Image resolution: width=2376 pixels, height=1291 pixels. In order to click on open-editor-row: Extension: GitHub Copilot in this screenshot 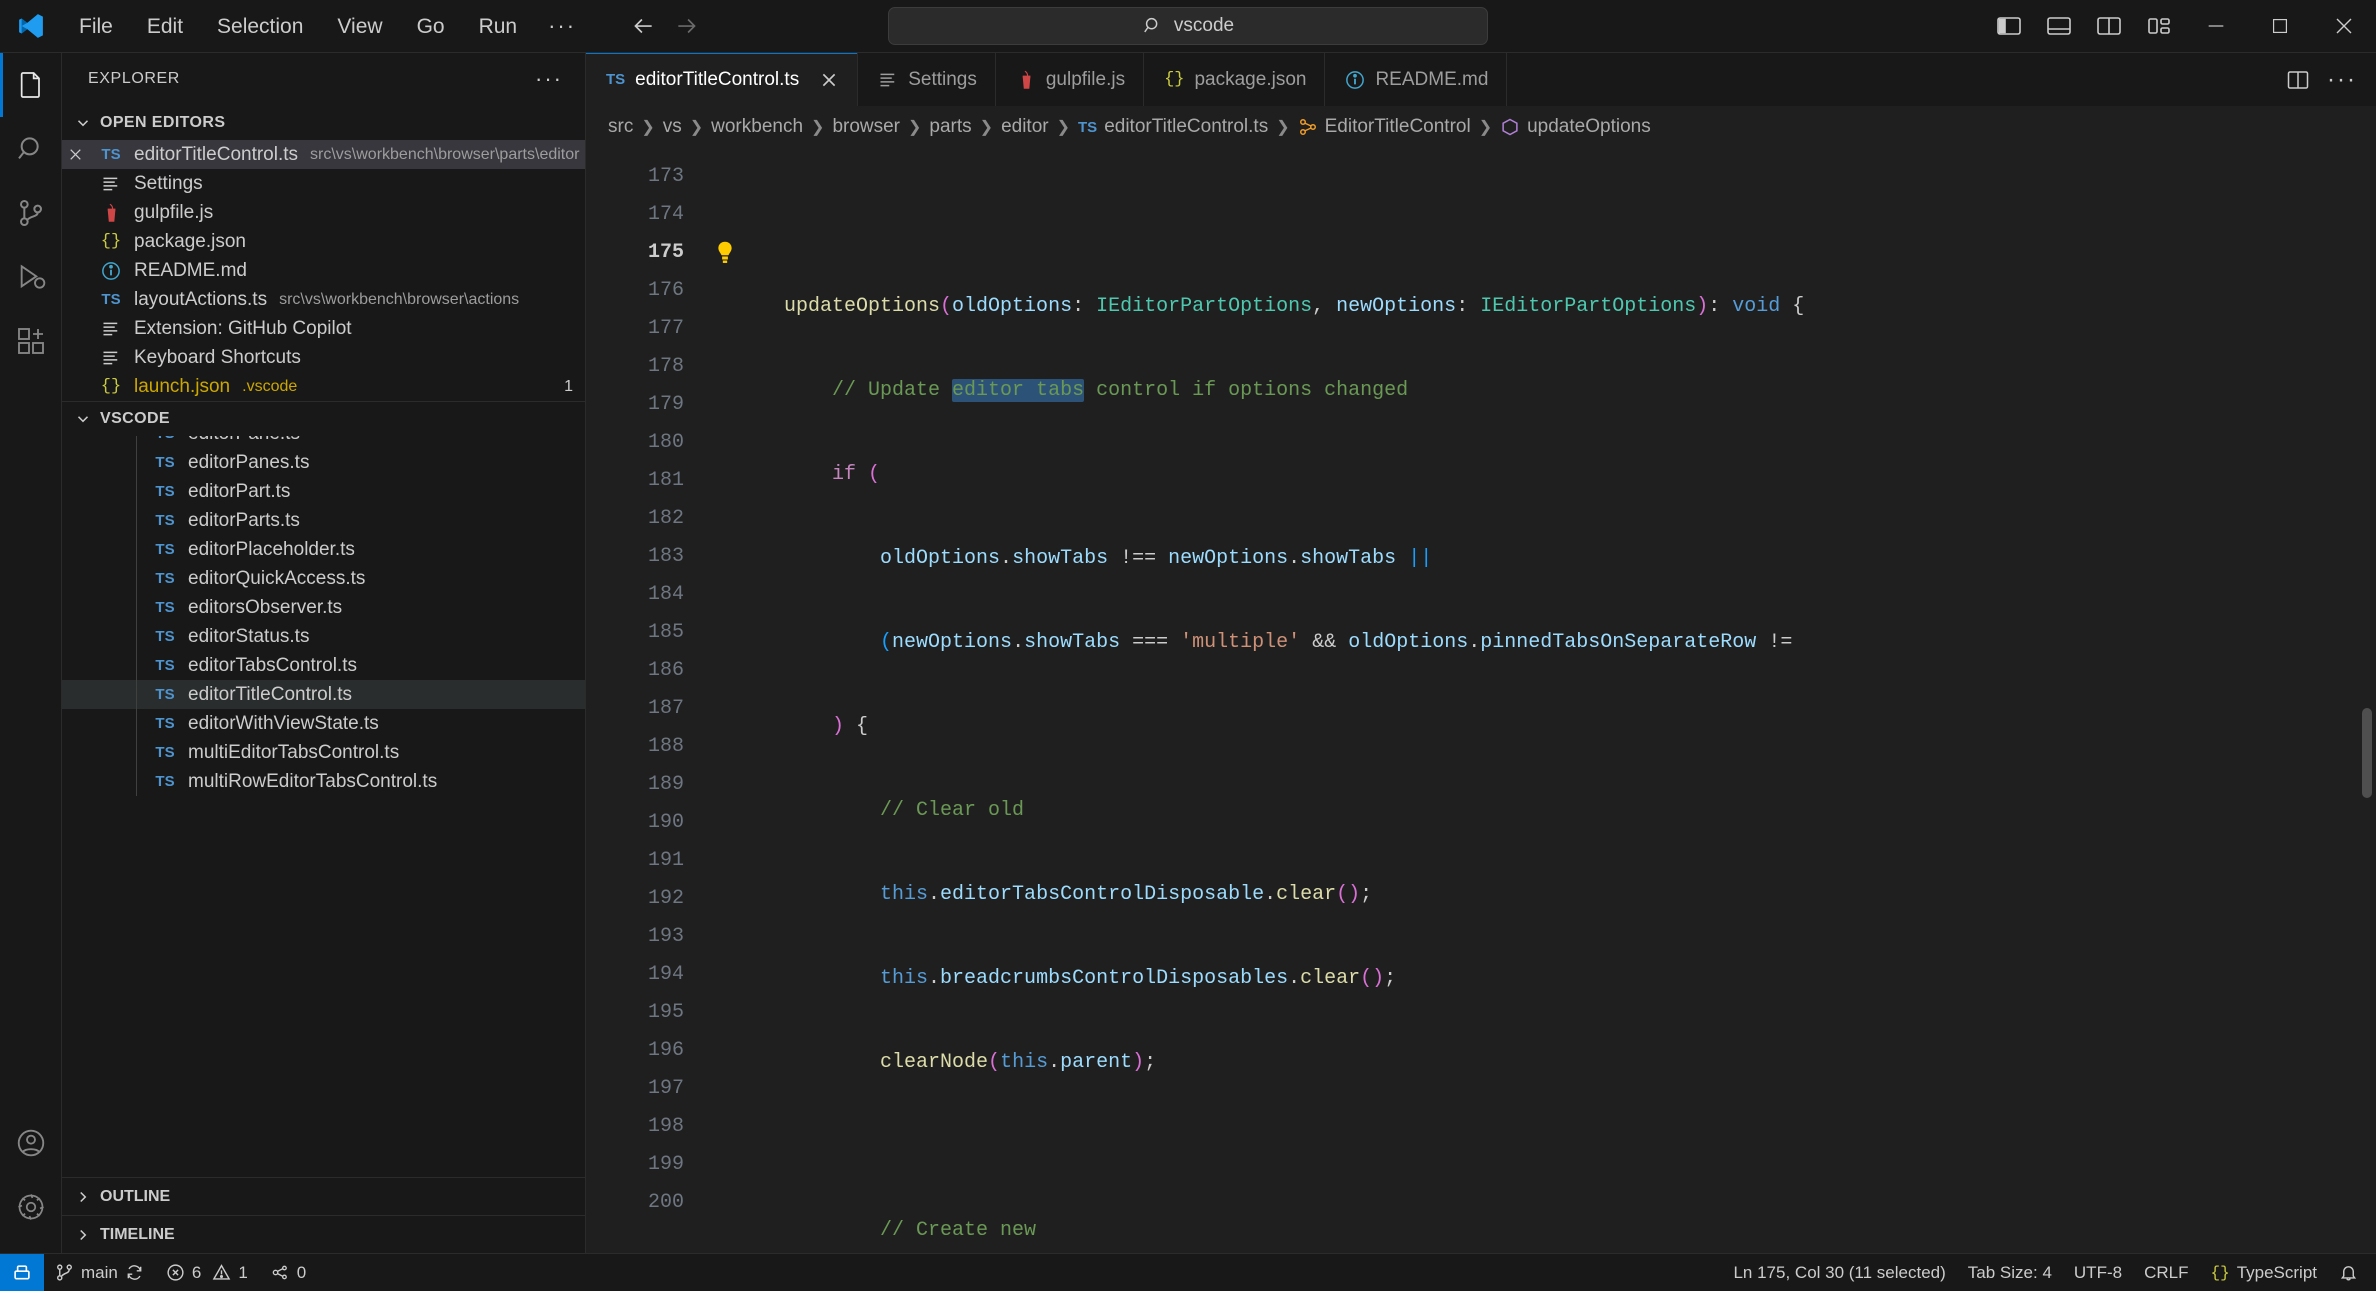, I will do `click(323, 328)`.